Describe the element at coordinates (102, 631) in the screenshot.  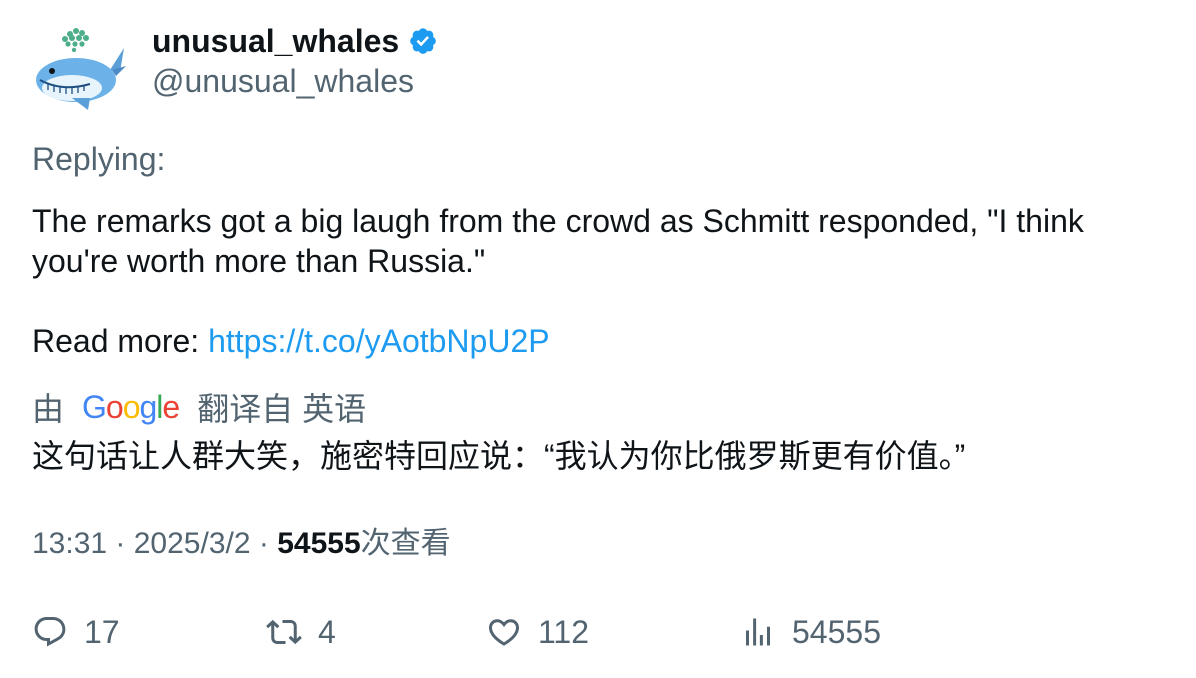
I see `reply-count: 17` at that location.